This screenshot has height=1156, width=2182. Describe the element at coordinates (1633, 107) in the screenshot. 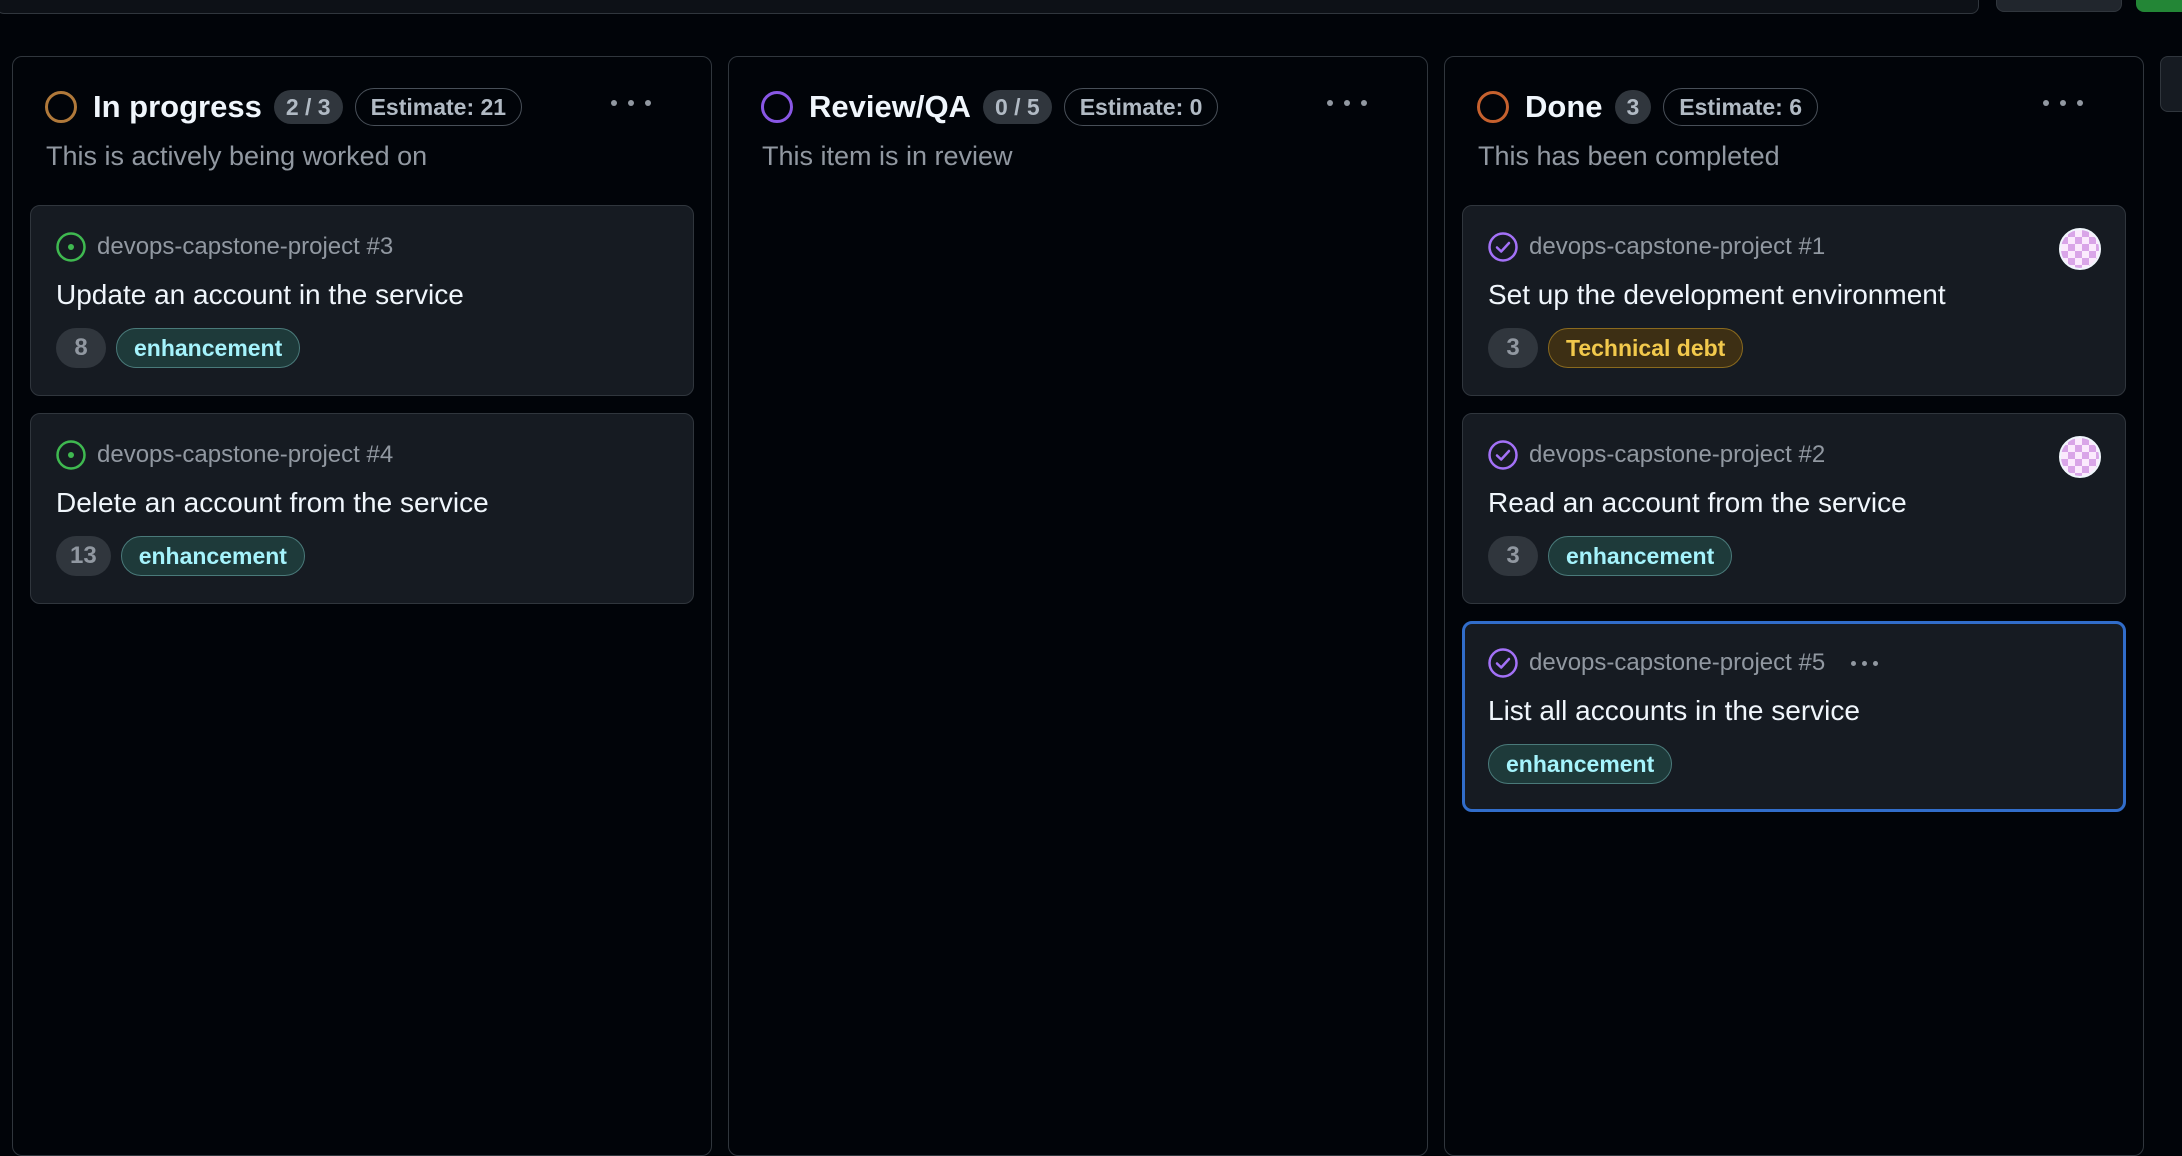

I see `item-count-badge: 3` at that location.